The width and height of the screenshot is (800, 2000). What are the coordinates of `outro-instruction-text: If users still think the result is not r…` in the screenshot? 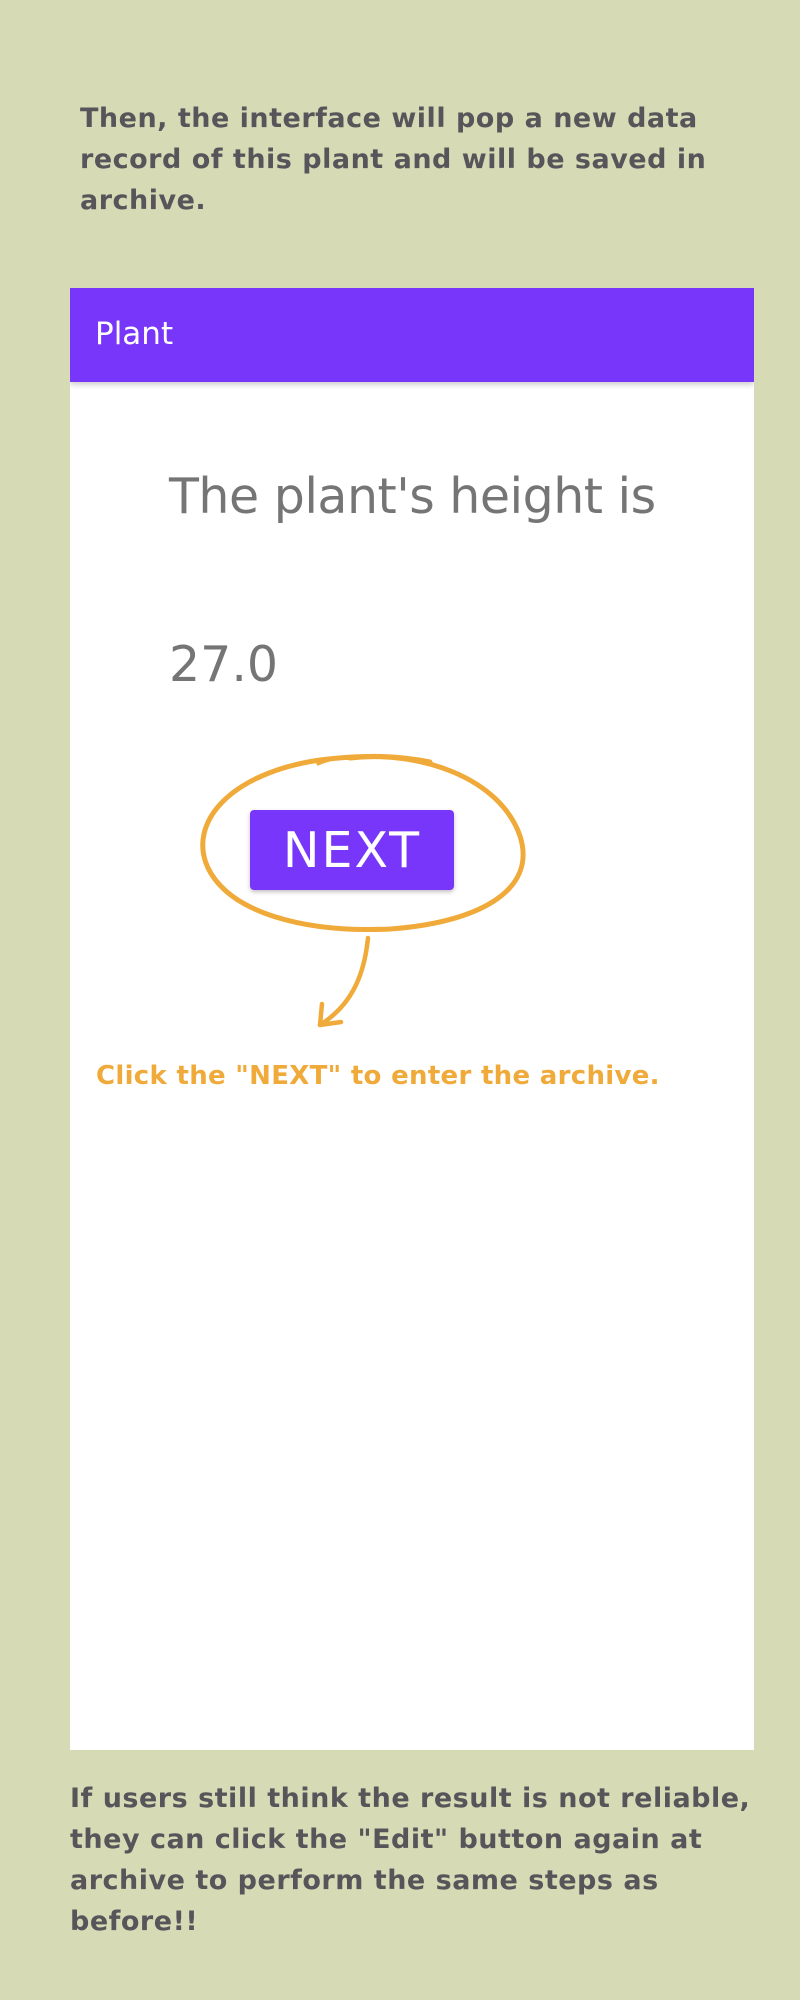 It's located at (410, 1860).